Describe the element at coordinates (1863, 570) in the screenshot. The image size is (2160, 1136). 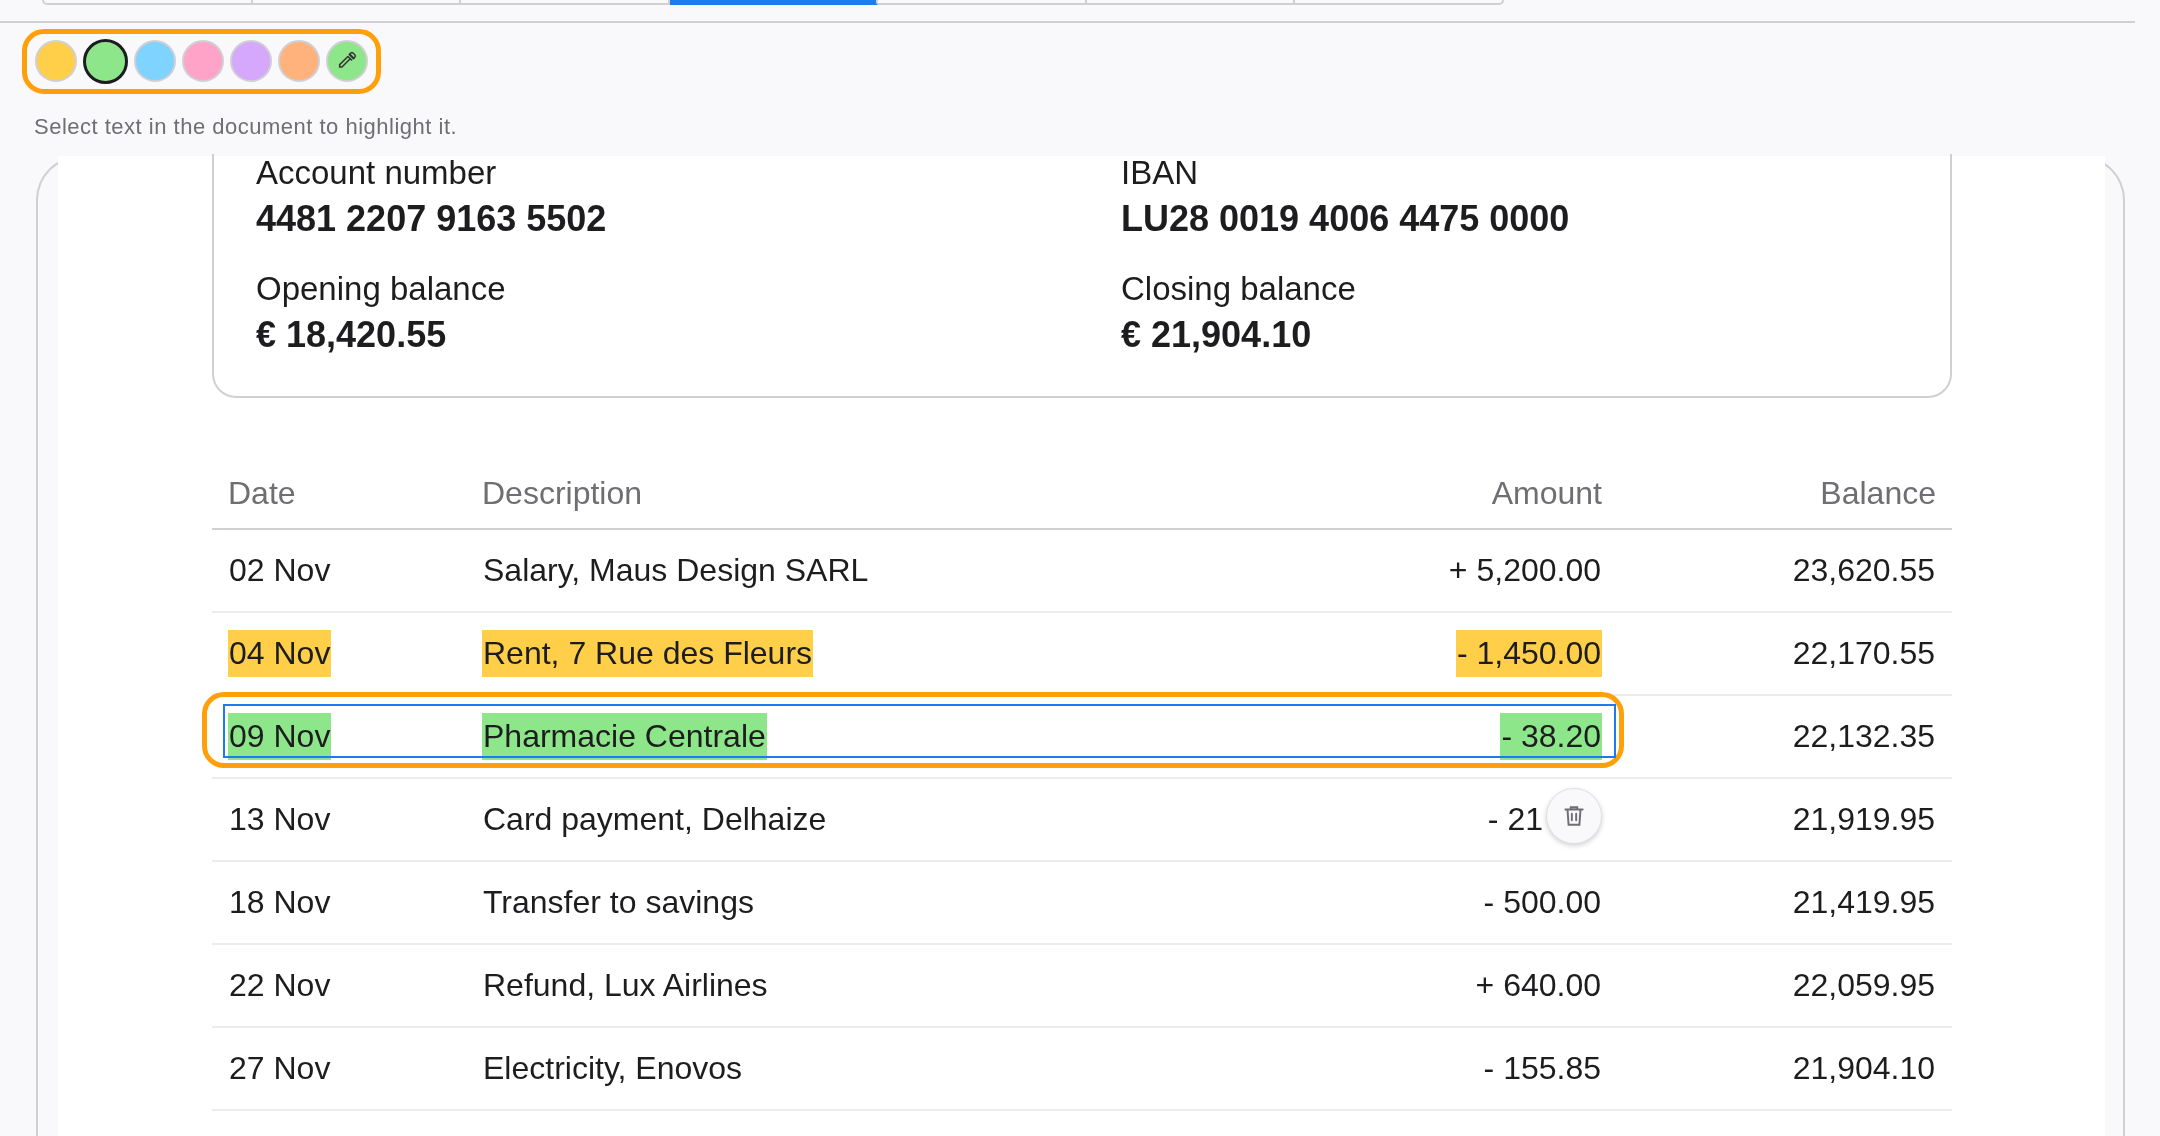
I see `table-cell-text: 23,620.55` at that location.